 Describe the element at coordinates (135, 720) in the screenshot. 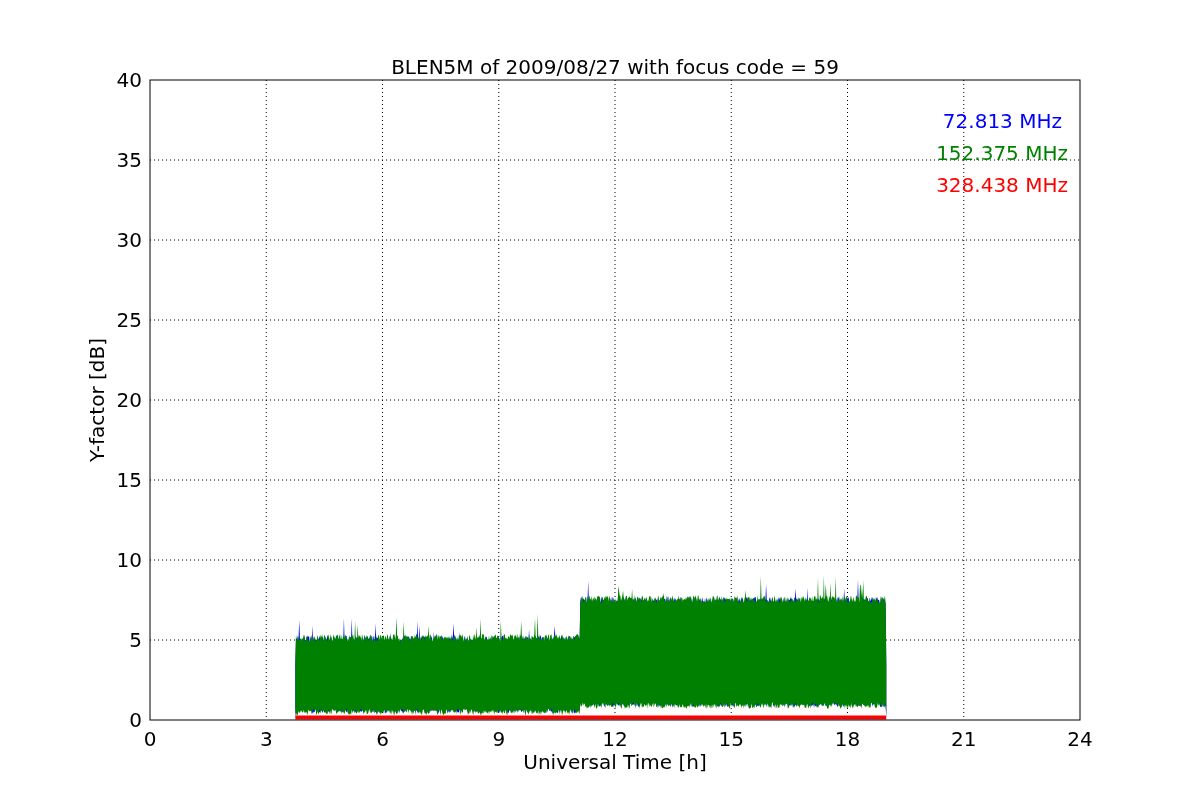

I see `y-tick-label: 0` at that location.